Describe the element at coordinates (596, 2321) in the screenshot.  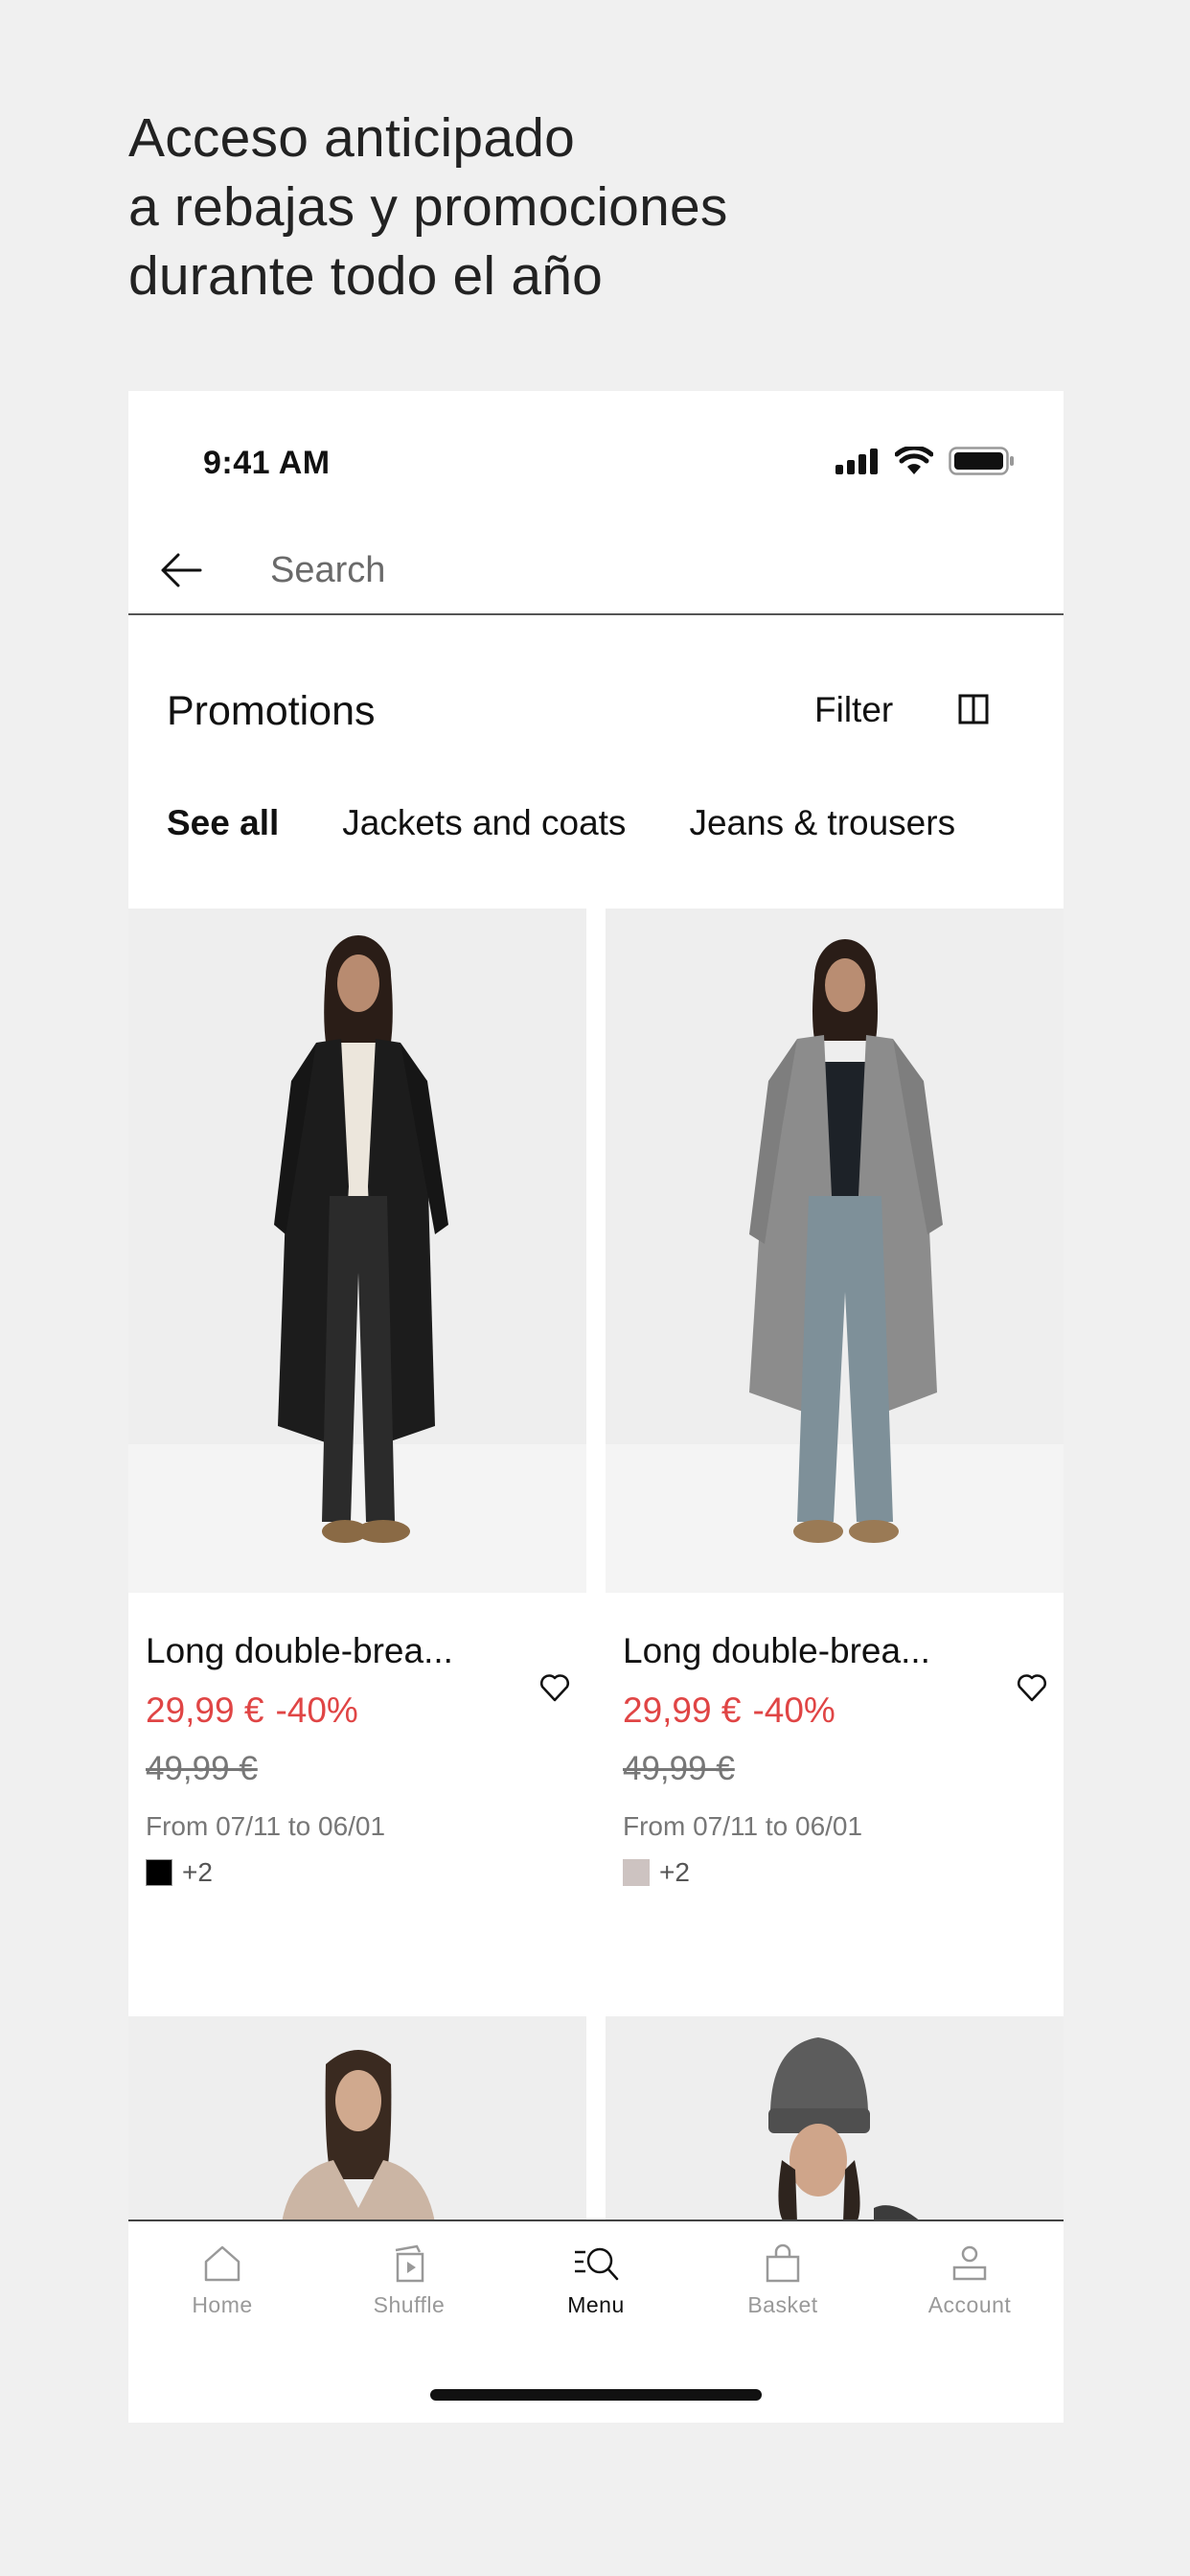
I see `bottom-navigation: Home Shuffle Menu Basket Account` at that location.